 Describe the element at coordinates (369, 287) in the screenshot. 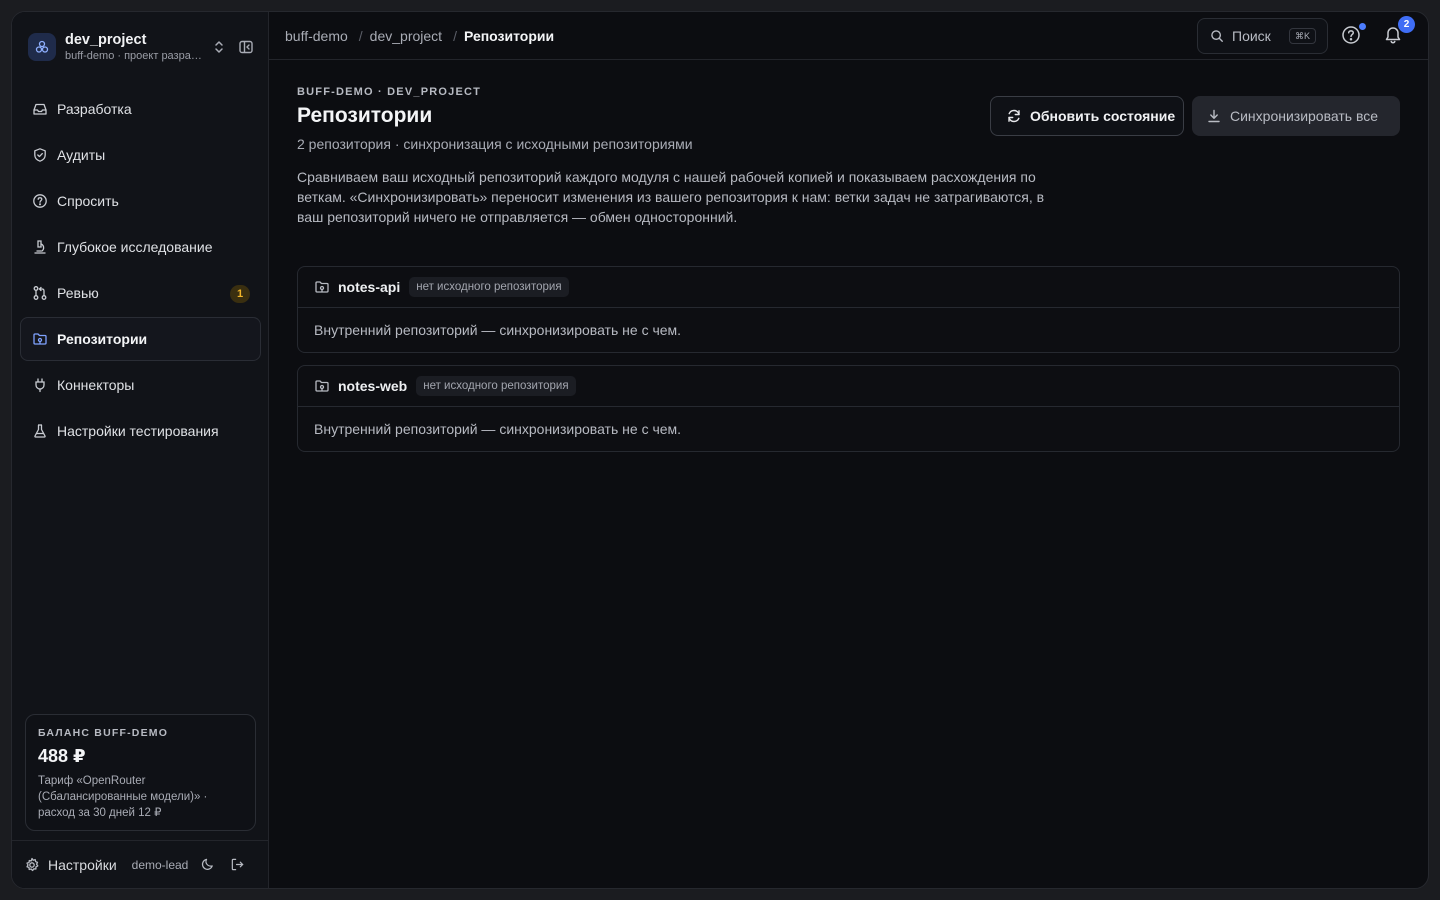

I see `repo-name: notes-api` at that location.